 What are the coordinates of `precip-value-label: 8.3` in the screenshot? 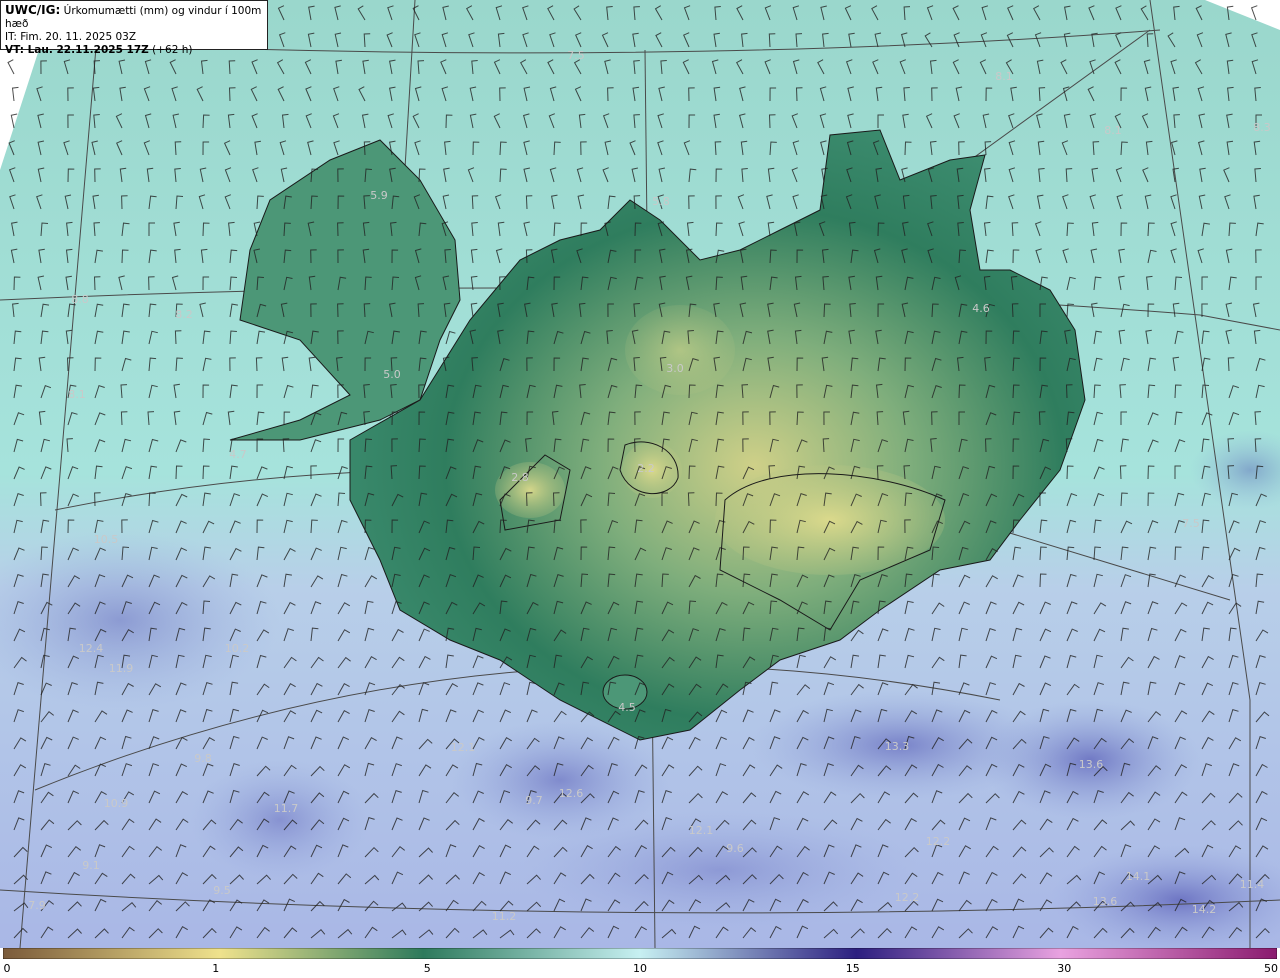 It's located at (1262, 127).